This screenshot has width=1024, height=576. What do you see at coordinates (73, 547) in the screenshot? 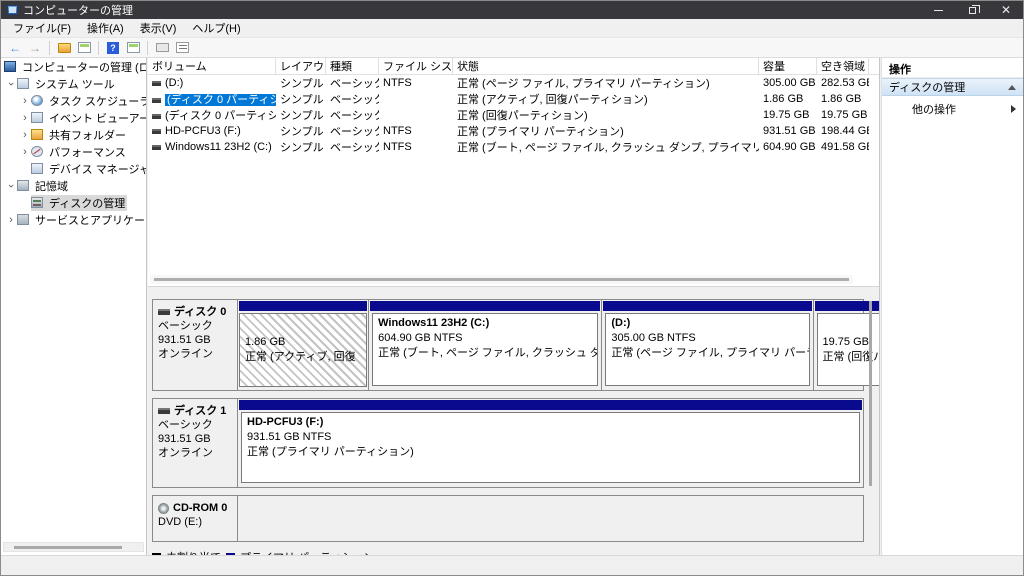
I see `tree-horizontal-scrollbar` at bounding box center [73, 547].